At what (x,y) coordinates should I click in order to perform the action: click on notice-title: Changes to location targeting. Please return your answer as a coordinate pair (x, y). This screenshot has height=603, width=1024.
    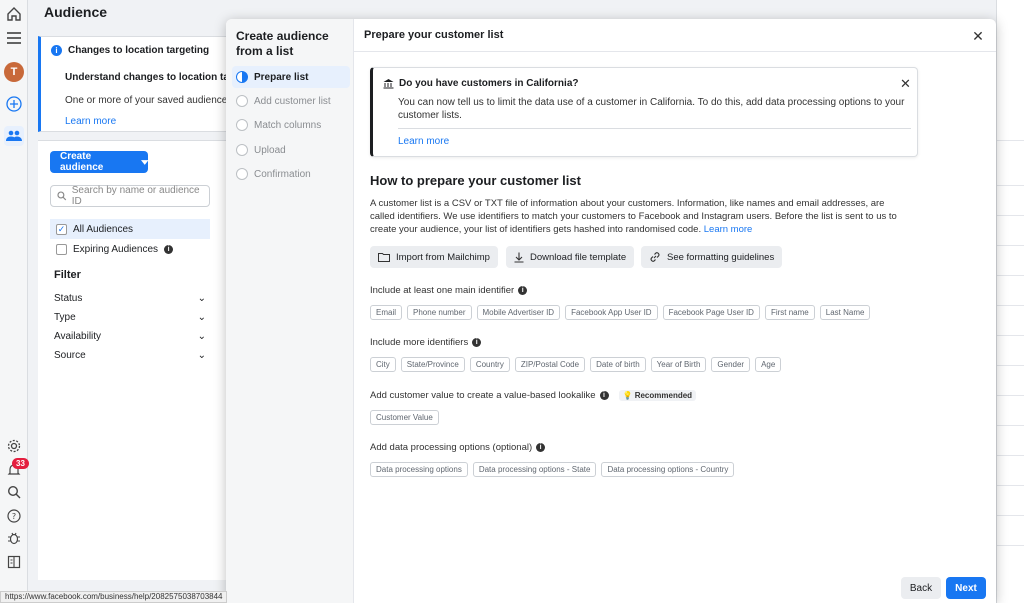
    Looking at the image, I should click on (139, 50).